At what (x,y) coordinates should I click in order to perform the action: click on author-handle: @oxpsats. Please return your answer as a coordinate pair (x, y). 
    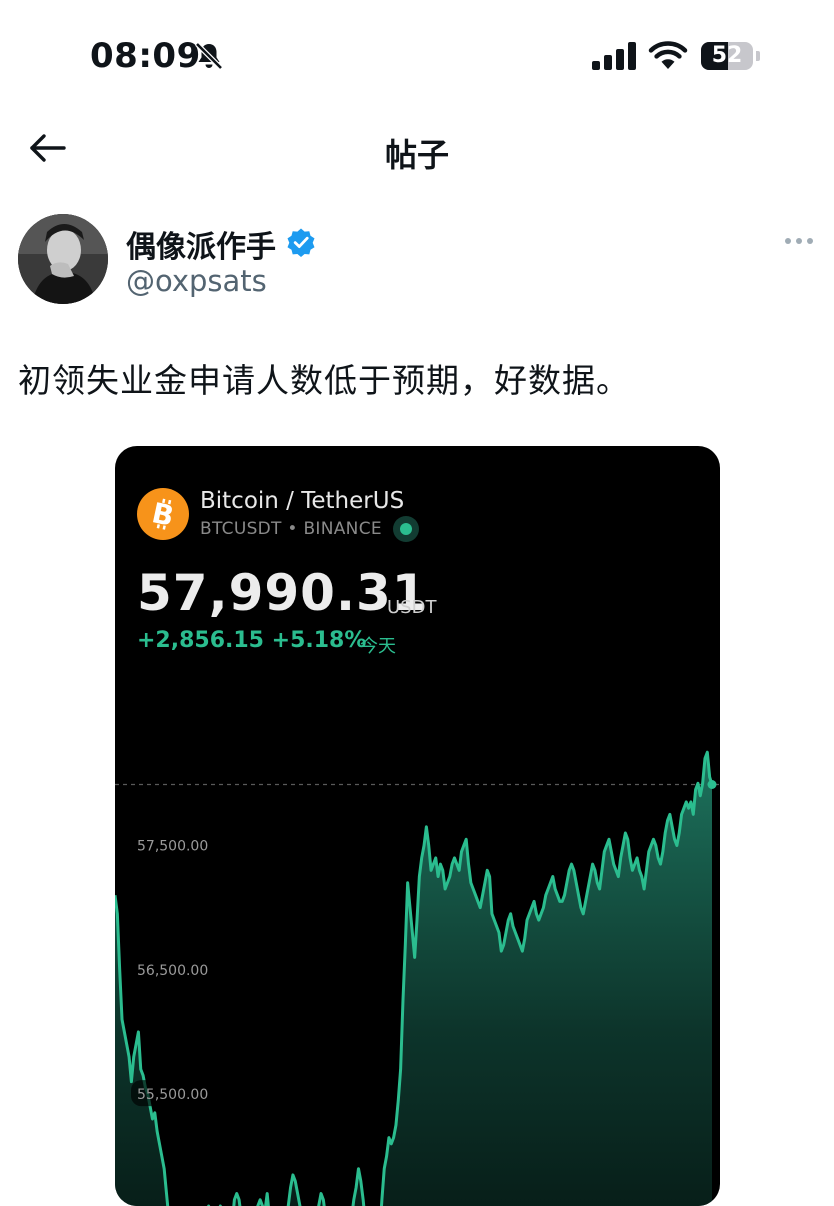
    Looking at the image, I should click on (196, 281).